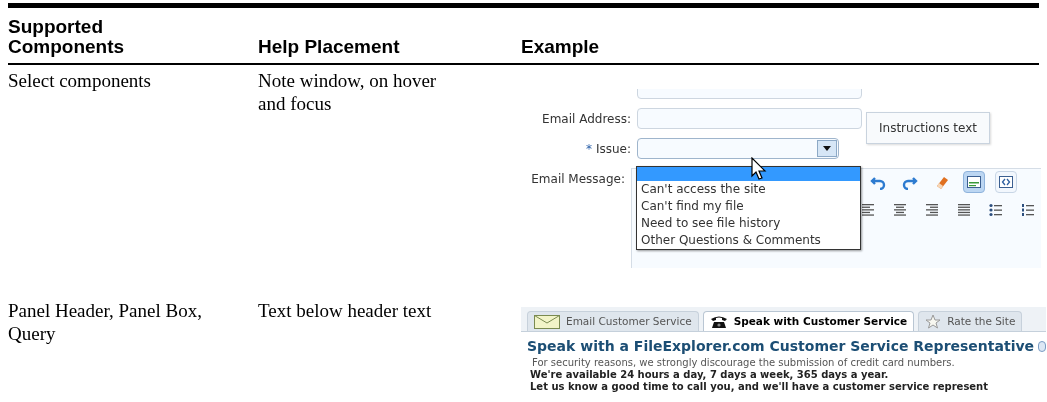 The image size is (1047, 402). Describe the element at coordinates (738, 148) in the screenshot. I see `select-field` at that location.